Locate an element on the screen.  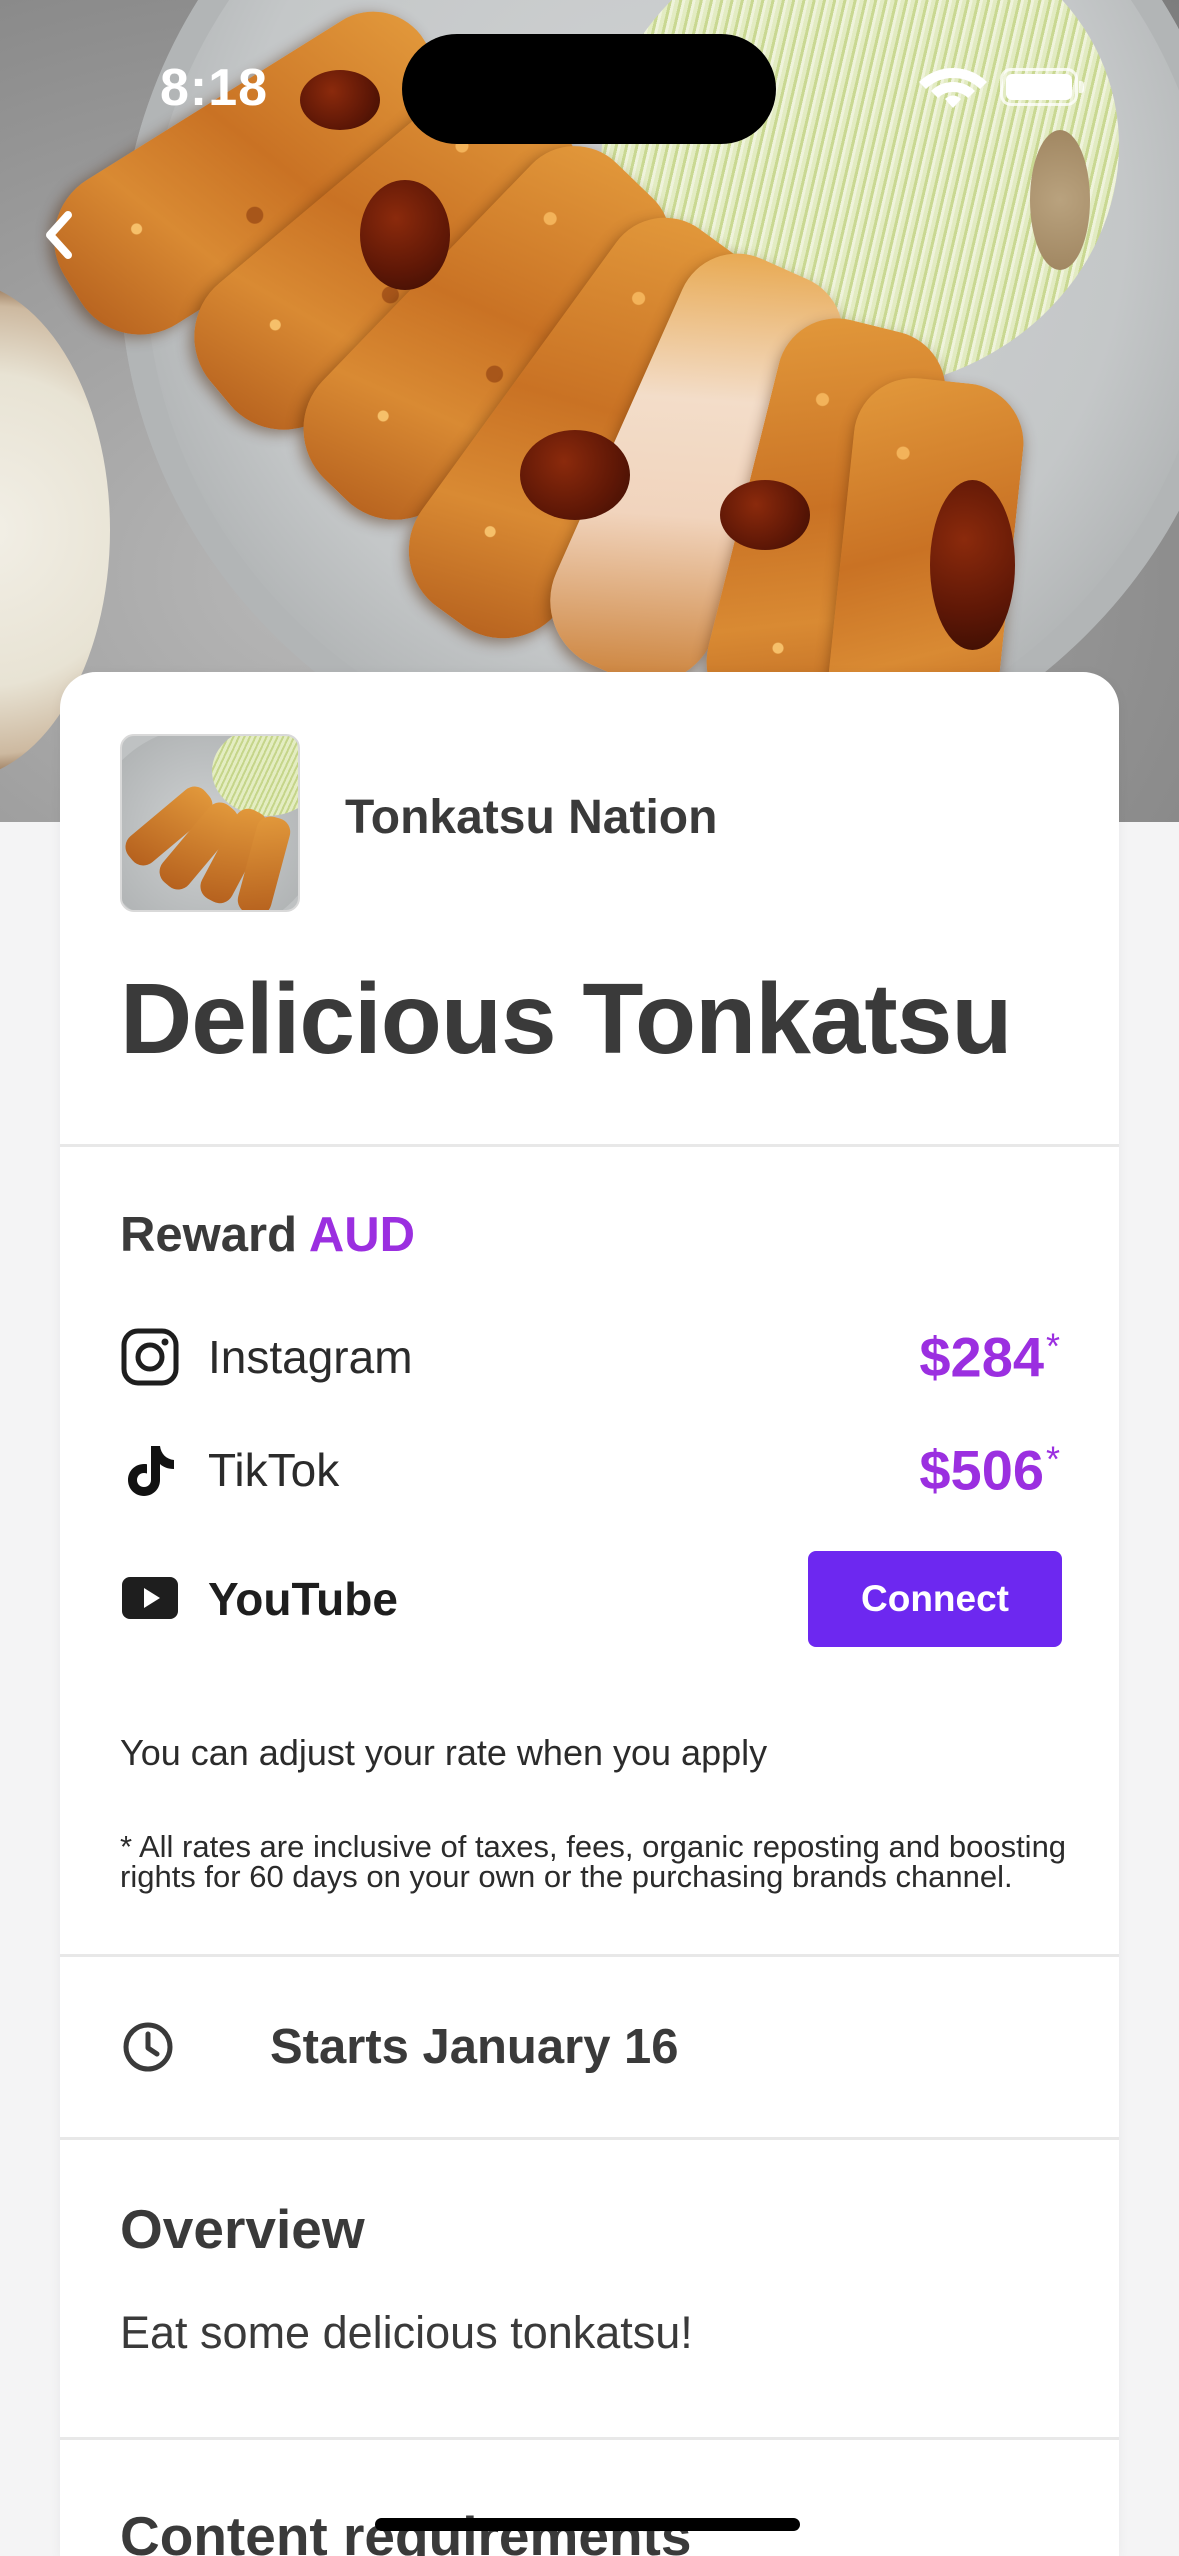
platform-rate: $284* is located at coordinates (989, 1357).